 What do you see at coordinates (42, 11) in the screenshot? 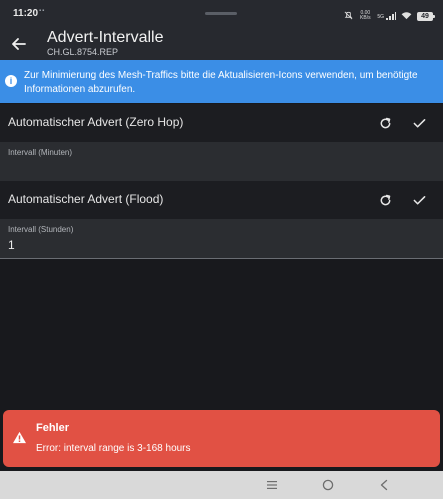
I see `notification-dots: ▪▪` at bounding box center [42, 11].